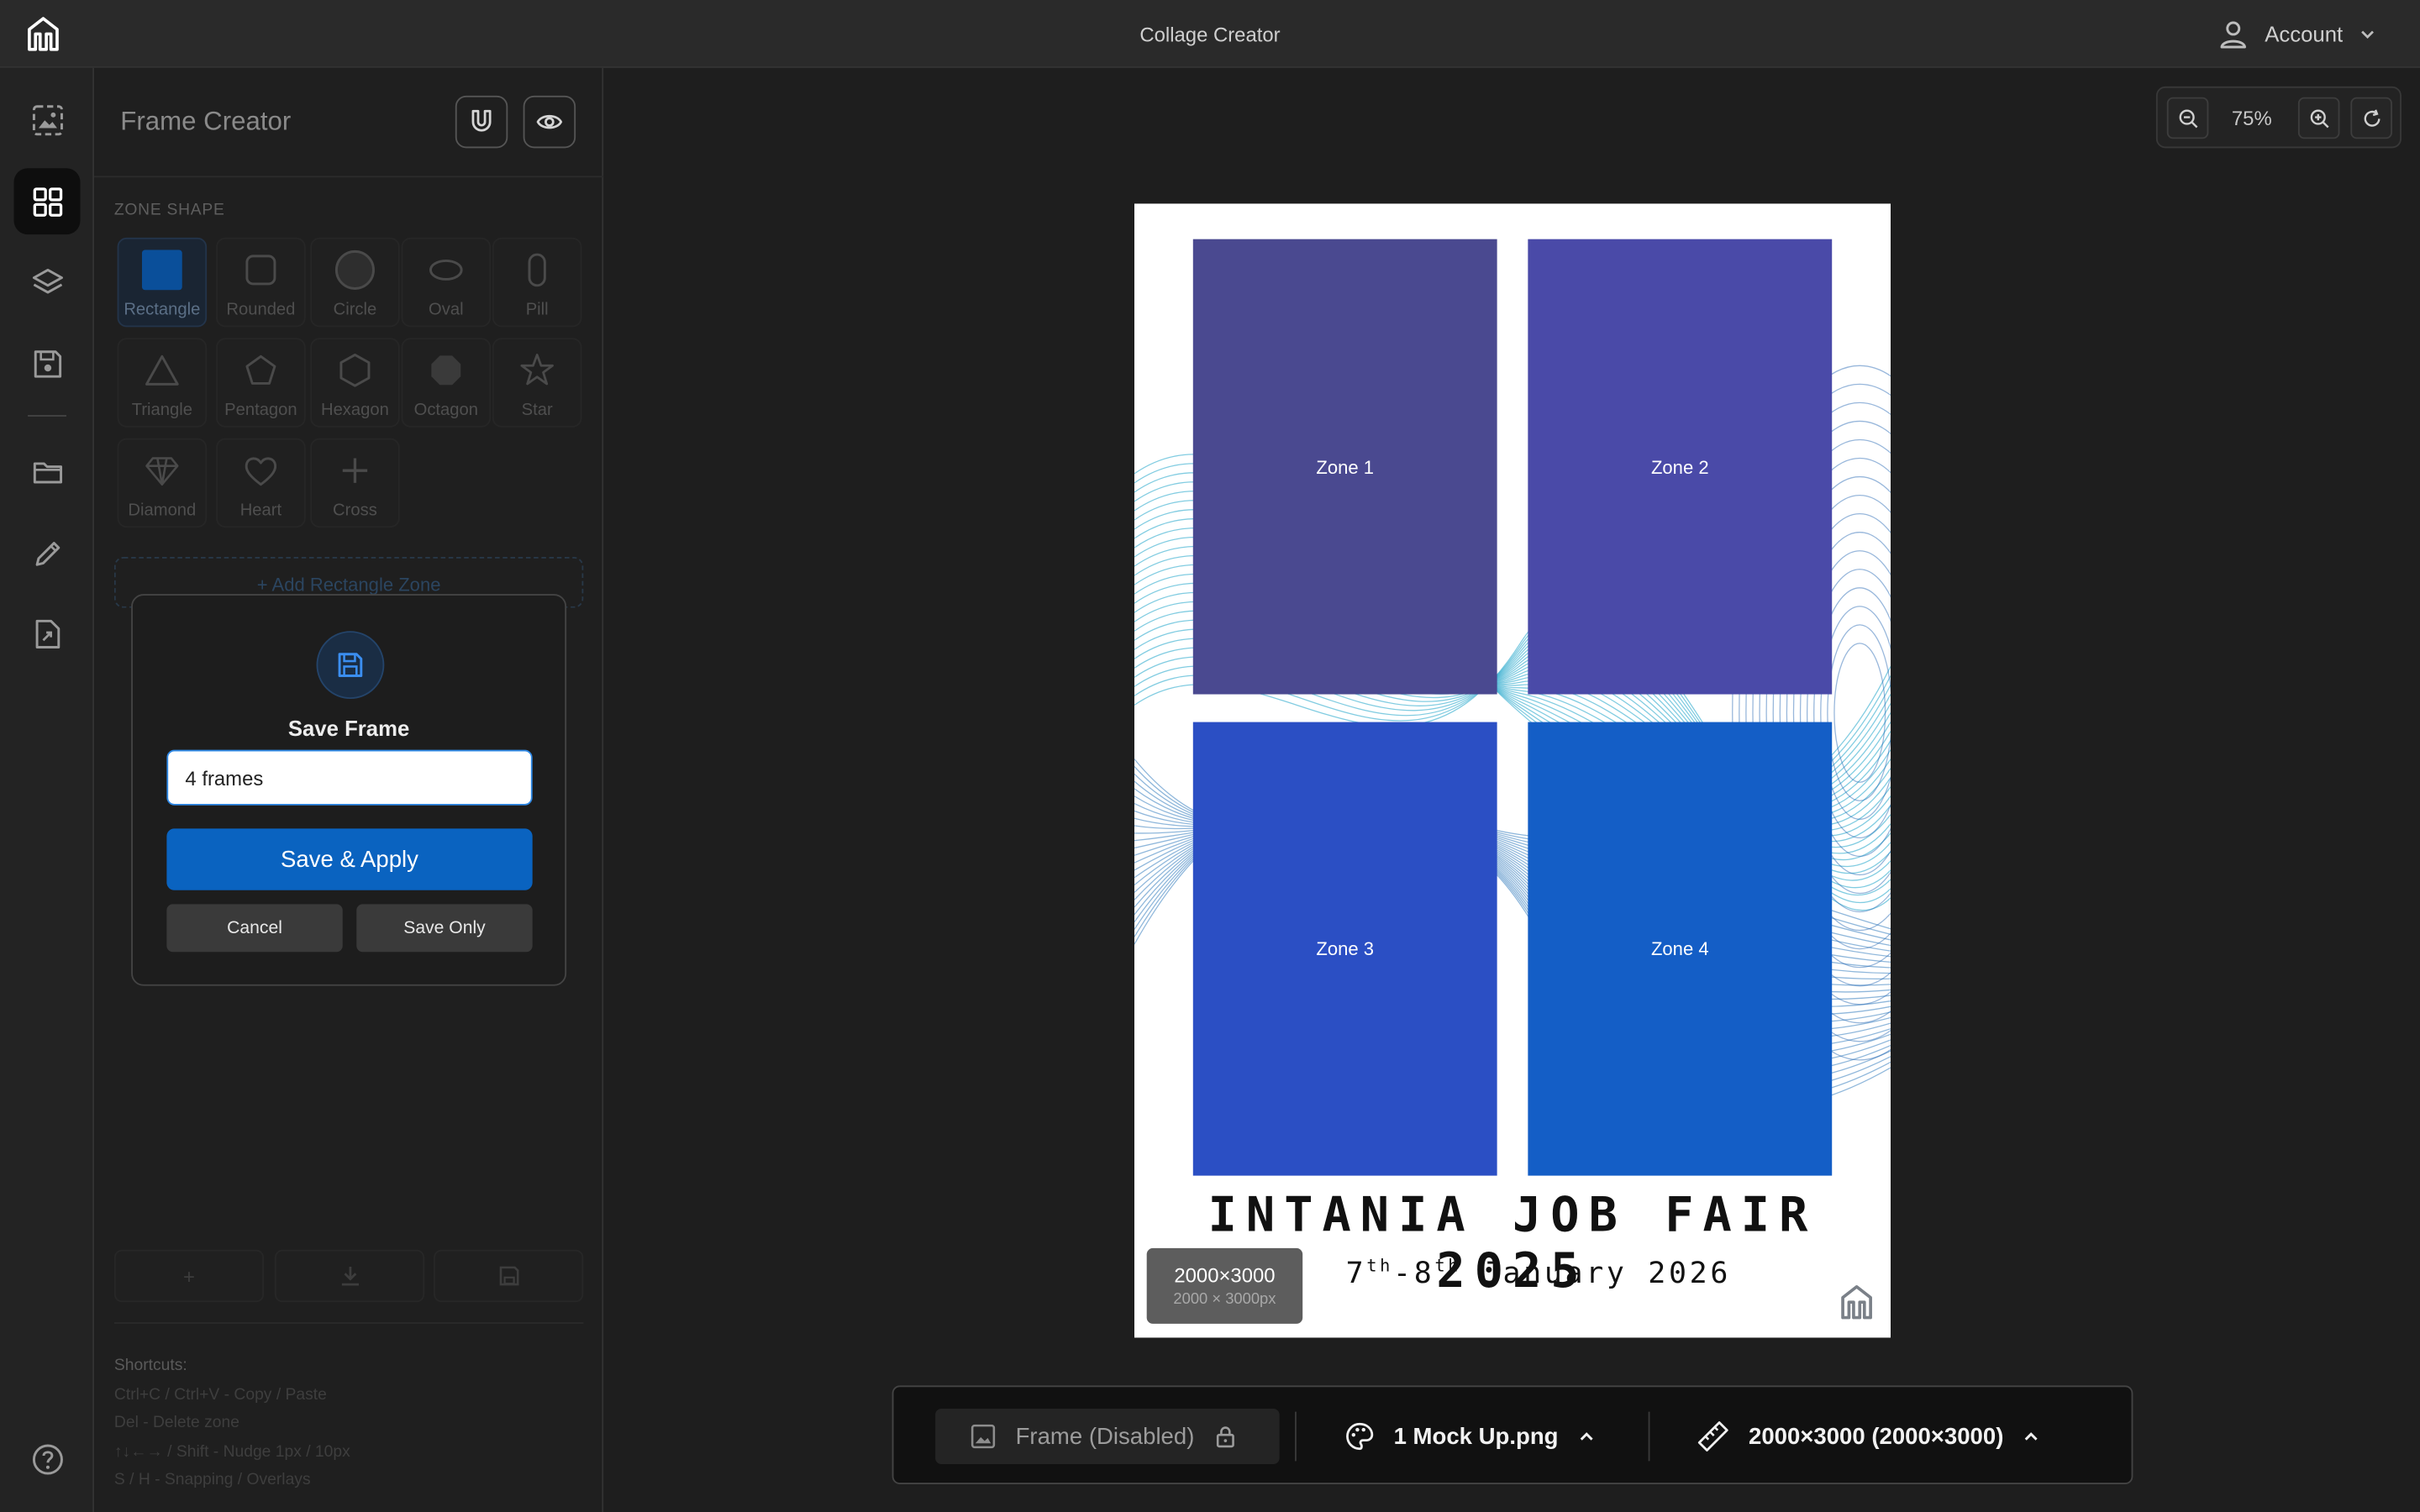  What do you see at coordinates (349, 777) in the screenshot?
I see `frame-name-input` at bounding box center [349, 777].